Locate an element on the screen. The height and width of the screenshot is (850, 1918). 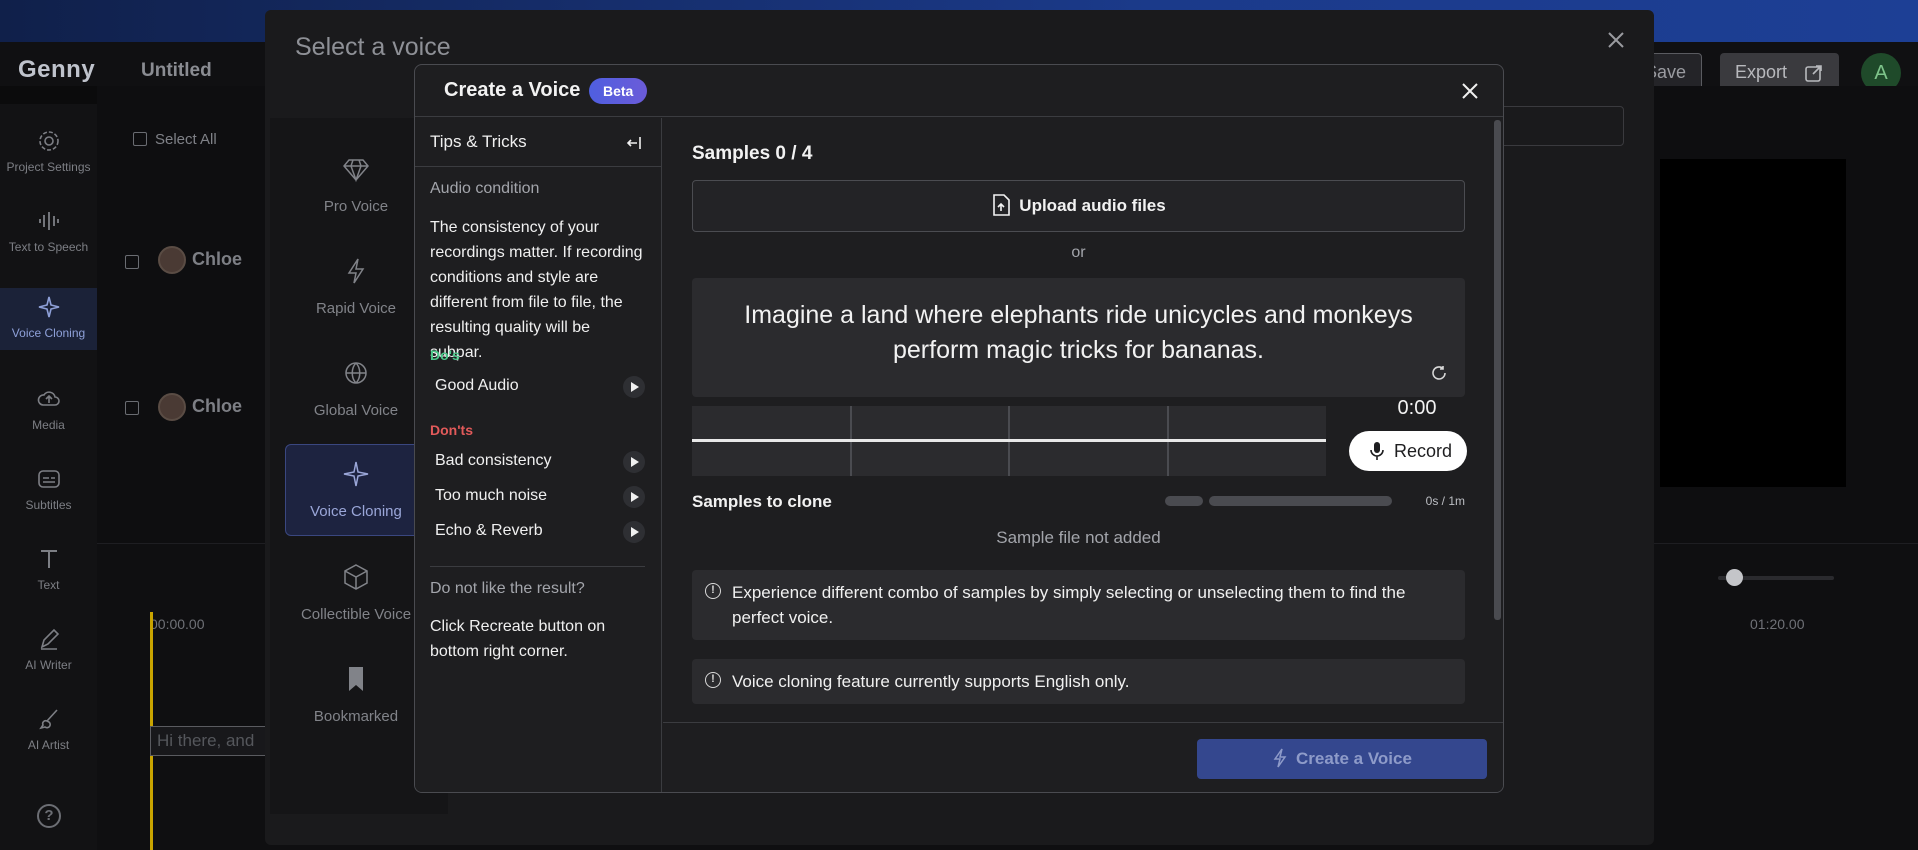
app-logo: Genny is located at coordinates (57, 69).